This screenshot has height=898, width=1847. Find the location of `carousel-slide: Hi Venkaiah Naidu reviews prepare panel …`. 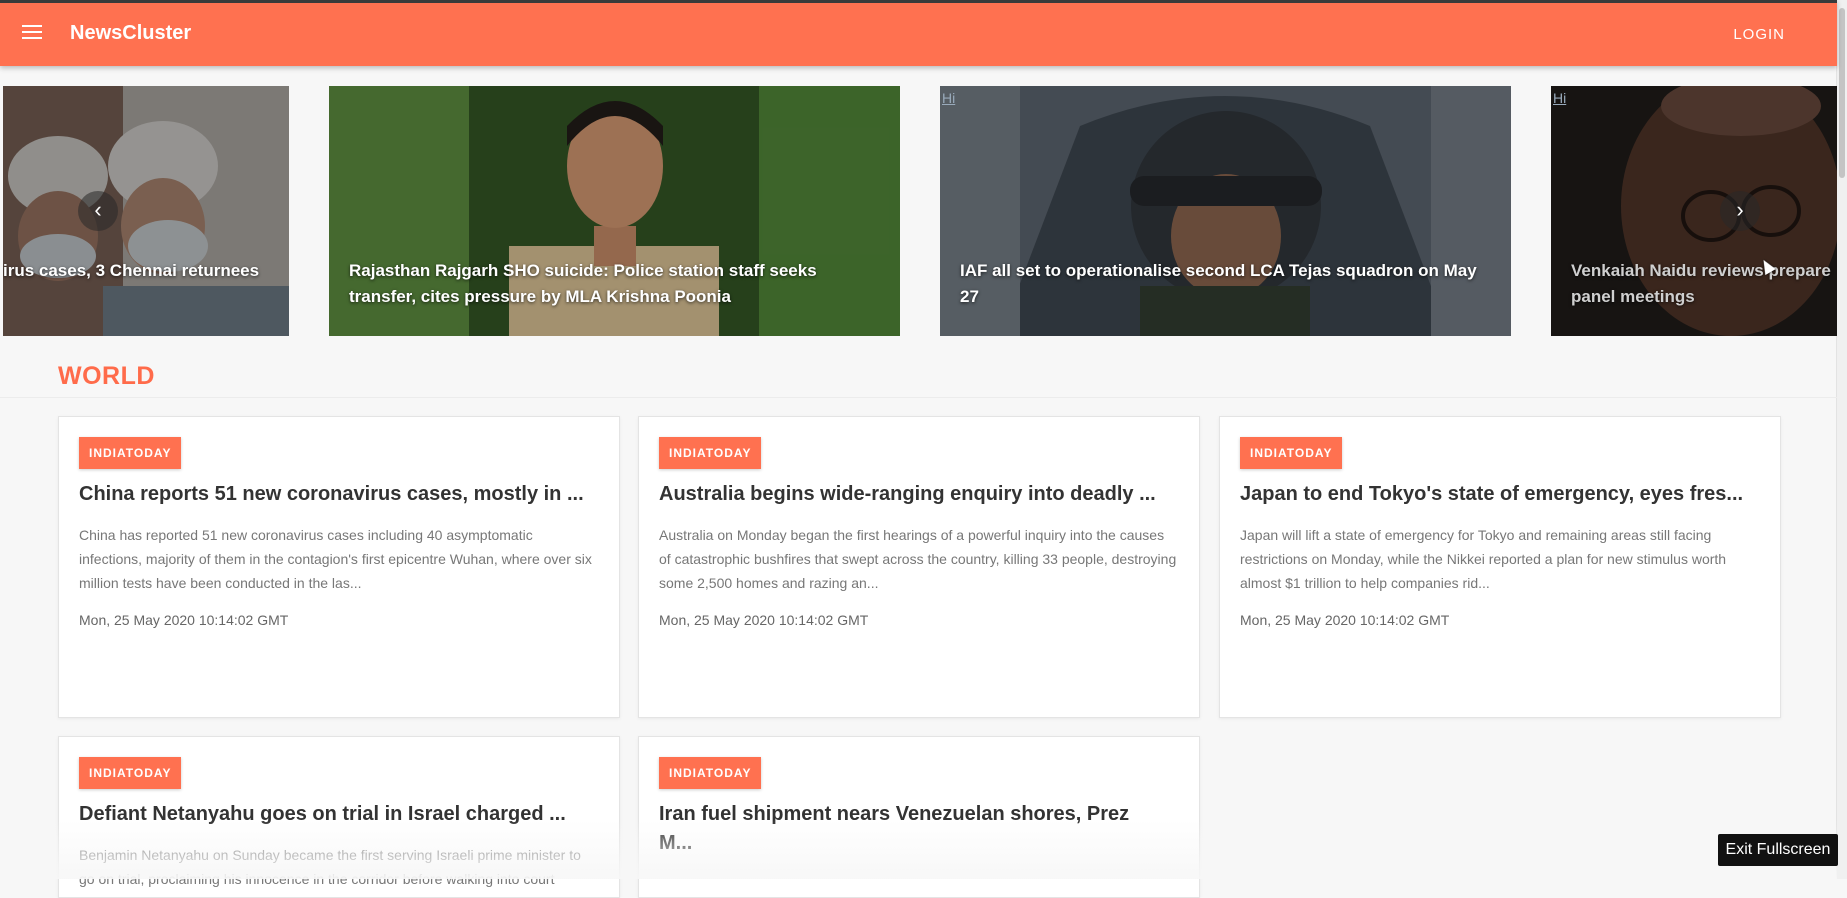

carousel-slide: Hi Venkaiah Naidu reviews prepare panel … is located at coordinates (1694, 211).